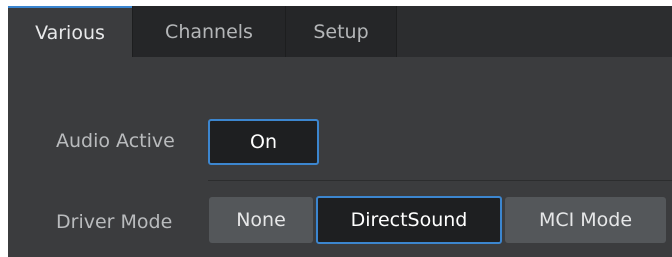  I want to click on driver-mode-directsound-label: DirectSound, so click(409, 220).